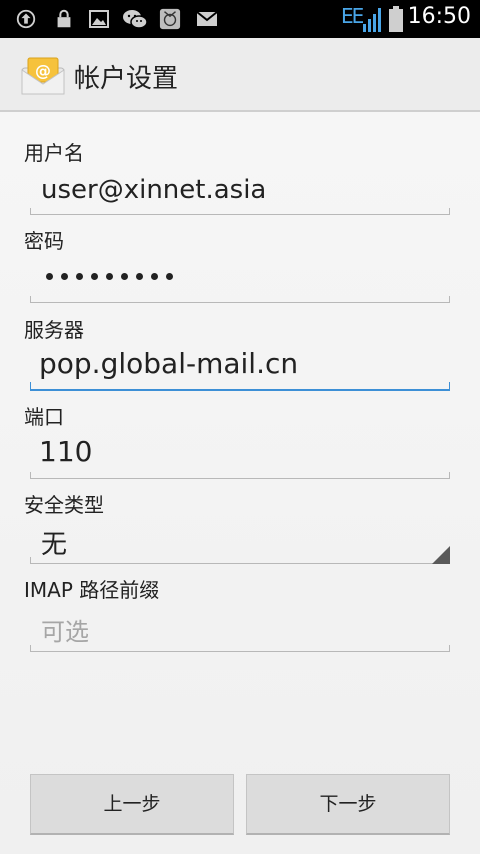  I want to click on network-type: EE, so click(352, 16).